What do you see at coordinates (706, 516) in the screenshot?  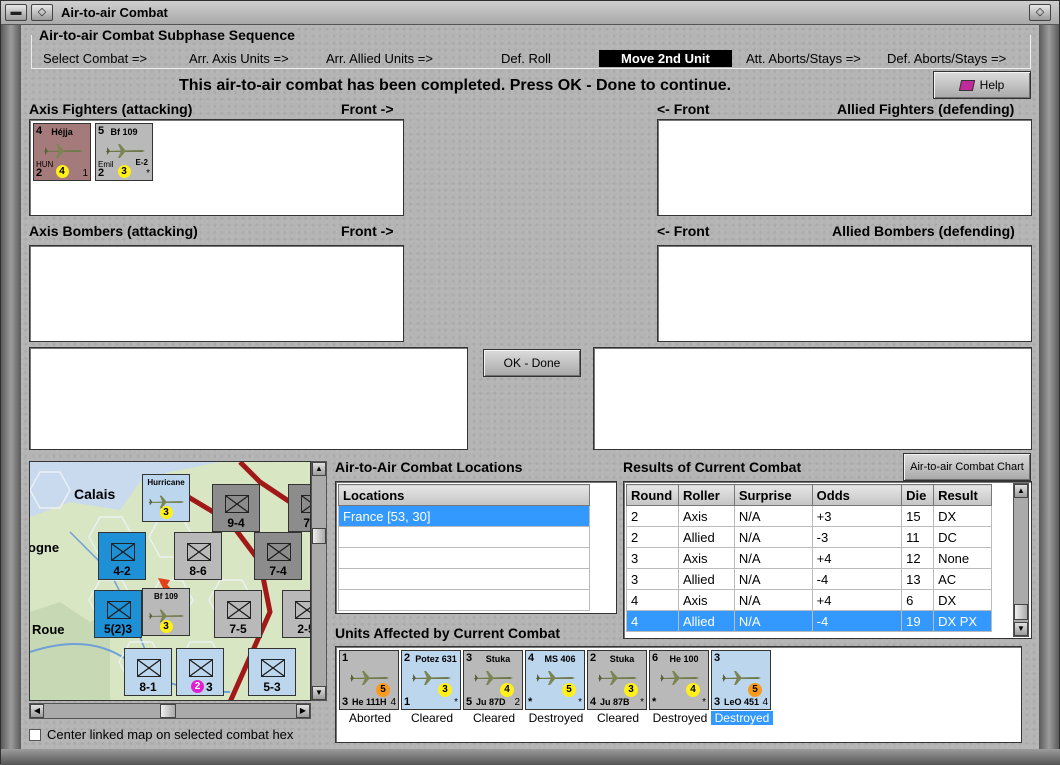 I see `result-cell-roller: Axis` at bounding box center [706, 516].